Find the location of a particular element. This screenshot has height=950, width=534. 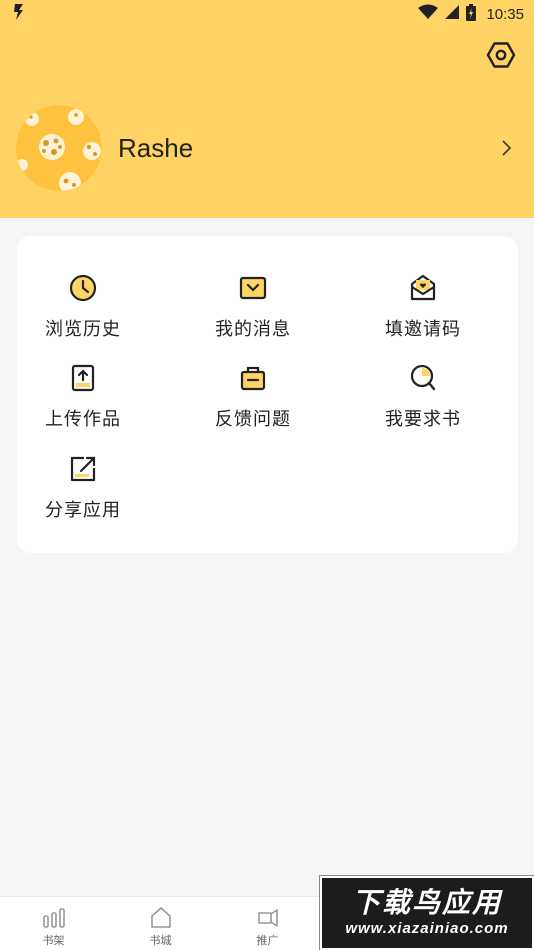

status-time: 10:35 is located at coordinates (505, 14).